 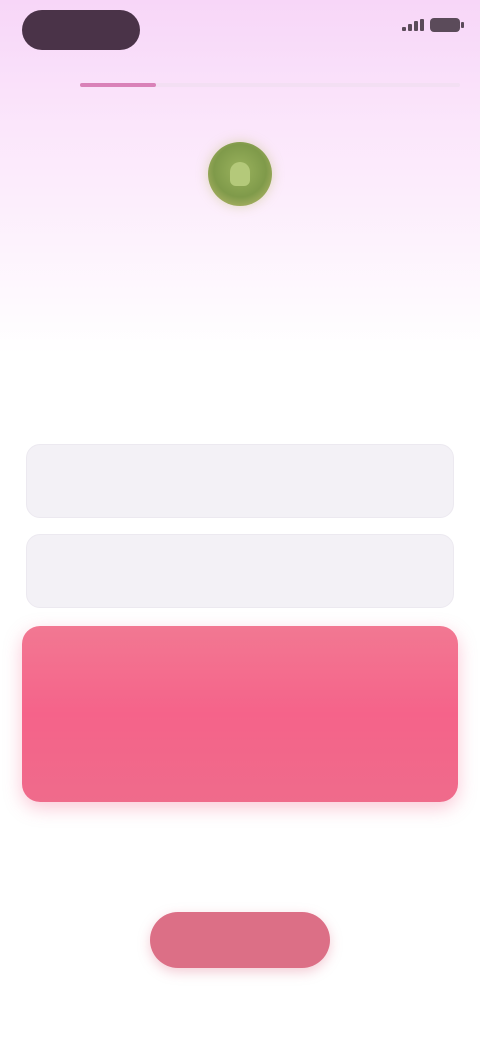 I want to click on signal-icon, so click(x=413, y=25).